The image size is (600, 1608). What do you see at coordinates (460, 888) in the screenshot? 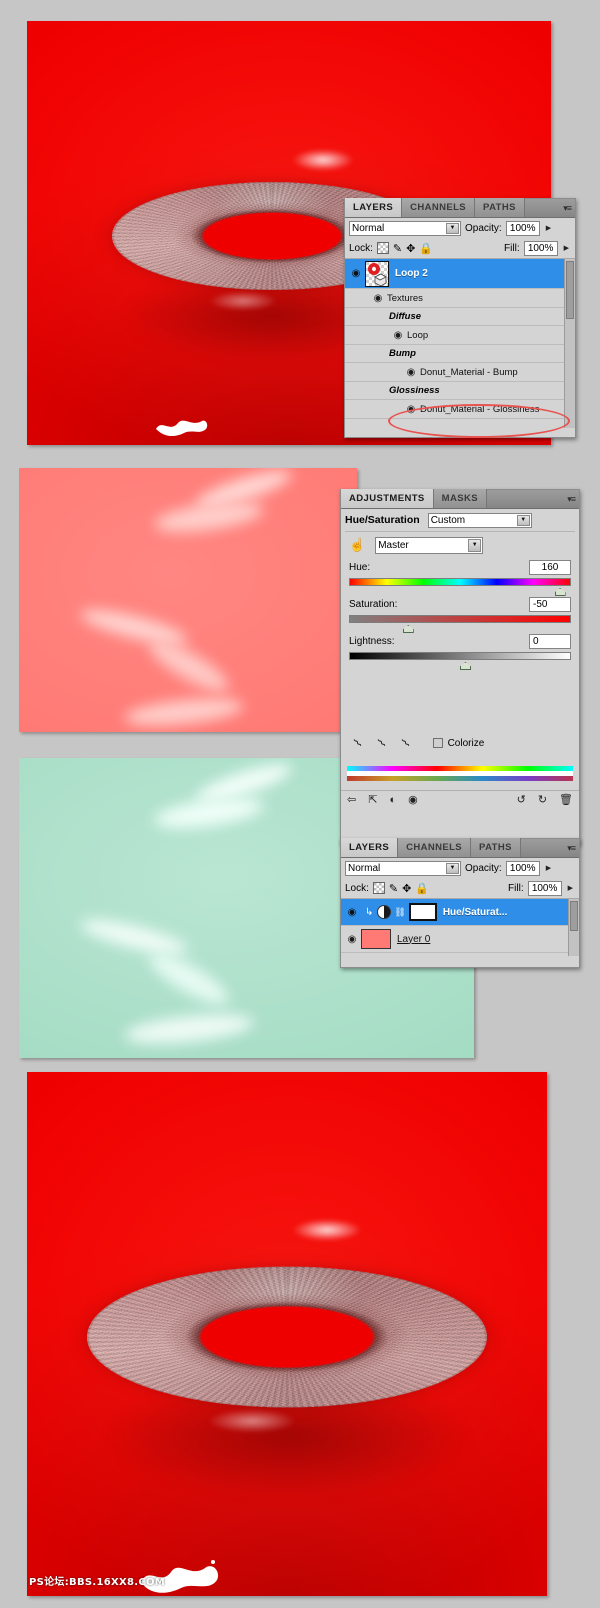
I see `lock-fill-row-bottom: Lock: ✎ ✥ 🔒 Fill: 100% ▶` at bounding box center [460, 888].